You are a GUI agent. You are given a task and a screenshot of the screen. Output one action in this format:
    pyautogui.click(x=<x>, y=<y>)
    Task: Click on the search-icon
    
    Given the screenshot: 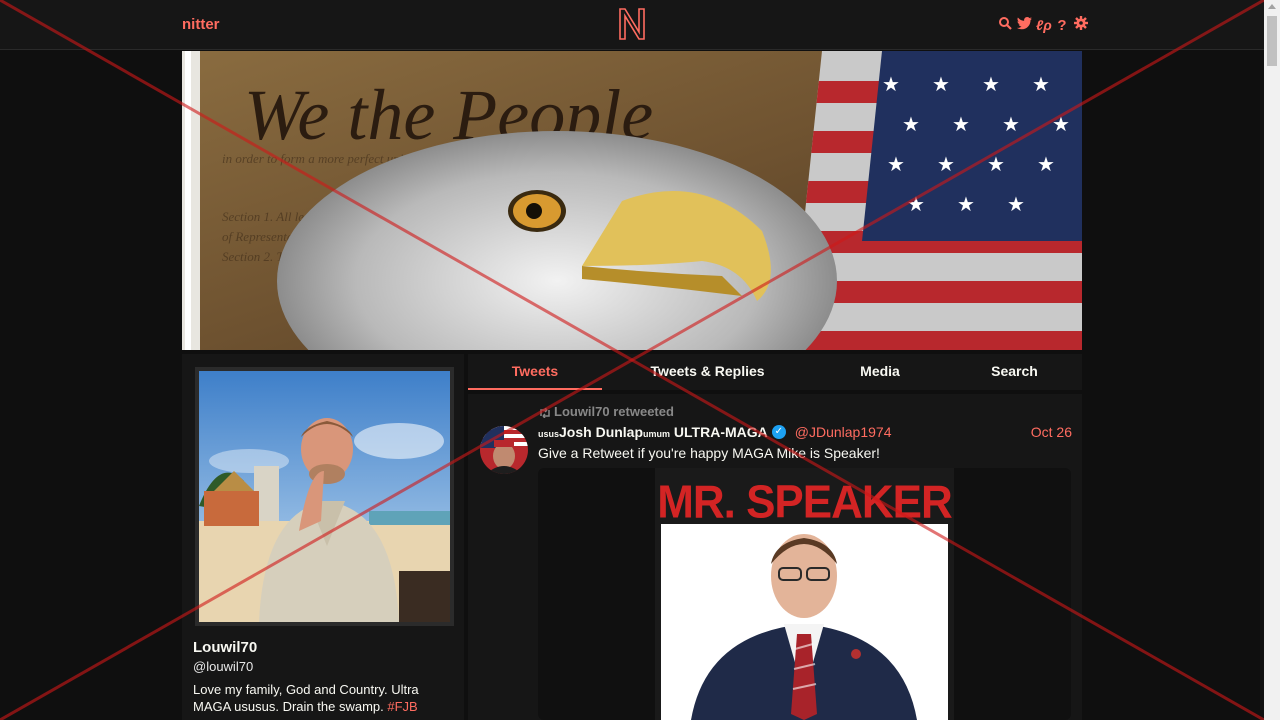 What is the action you would take?
    pyautogui.click(x=1005, y=25)
    